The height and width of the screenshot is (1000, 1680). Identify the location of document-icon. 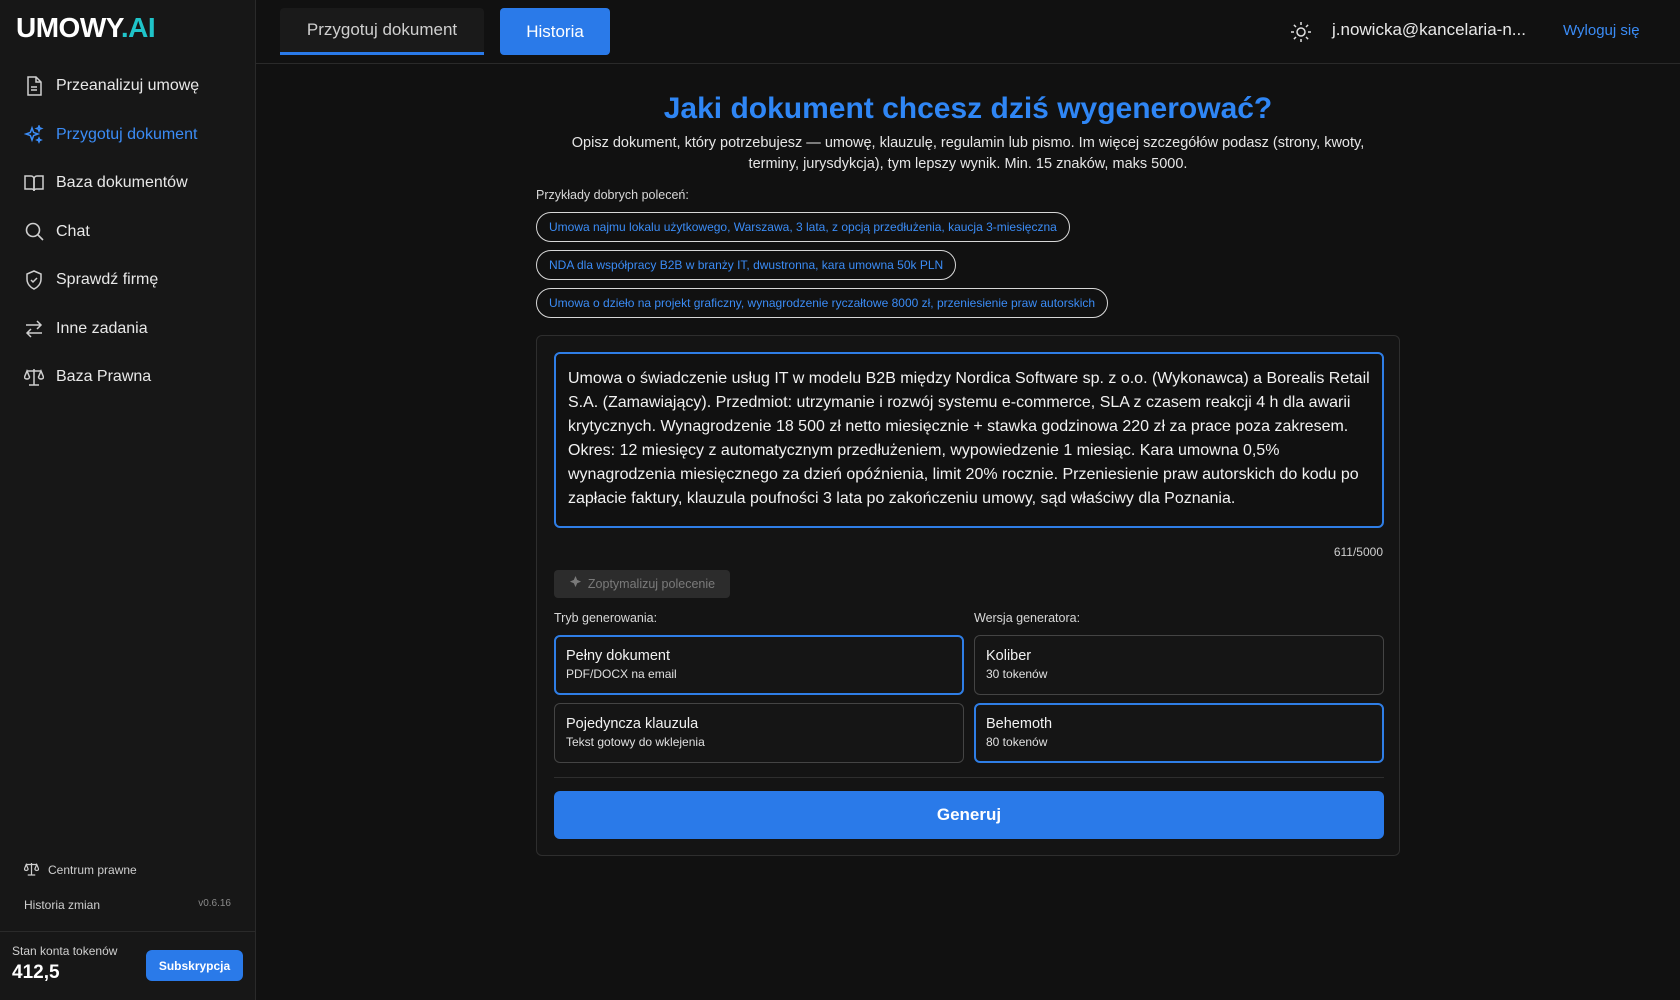
(34, 86).